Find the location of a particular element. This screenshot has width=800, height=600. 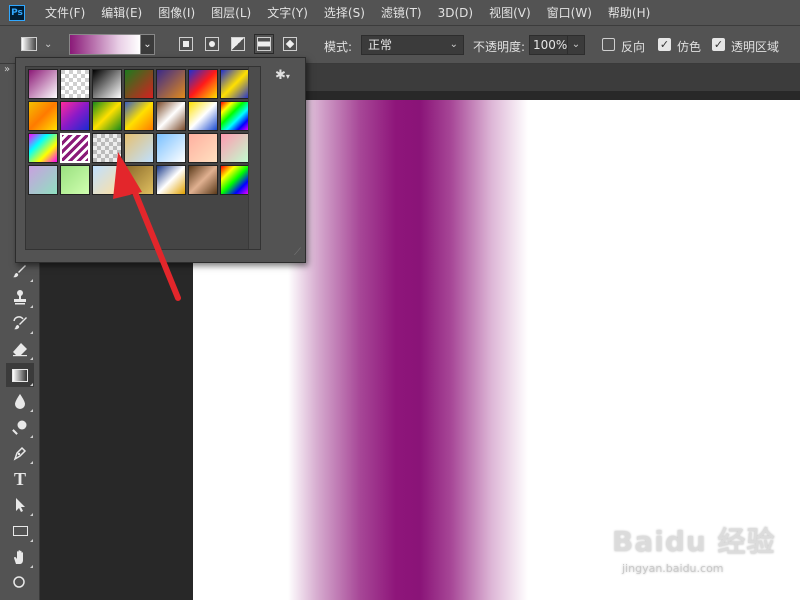

mode-select: 正常 ⌄ is located at coordinates (412, 45).